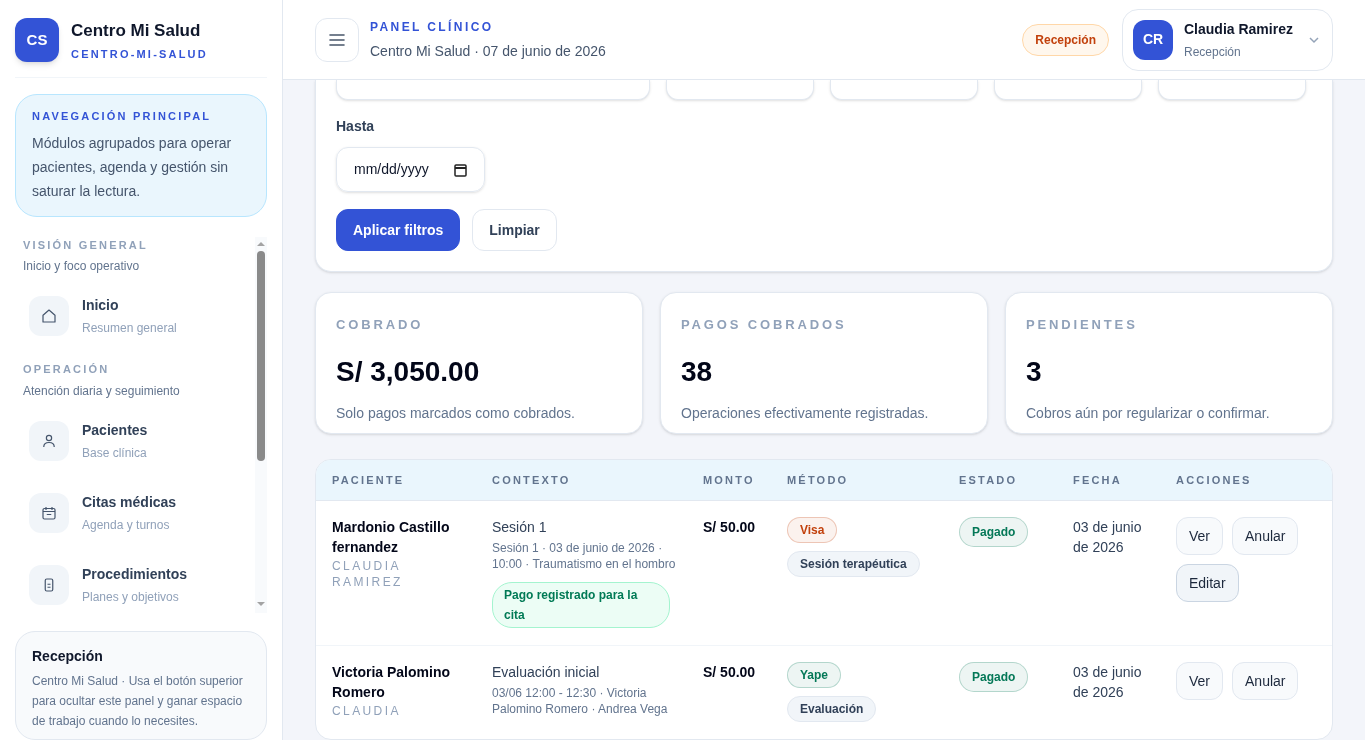 Image resolution: width=1365 pixels, height=740 pixels. I want to click on nav-item: Inicio Resumen general, so click(135, 316).